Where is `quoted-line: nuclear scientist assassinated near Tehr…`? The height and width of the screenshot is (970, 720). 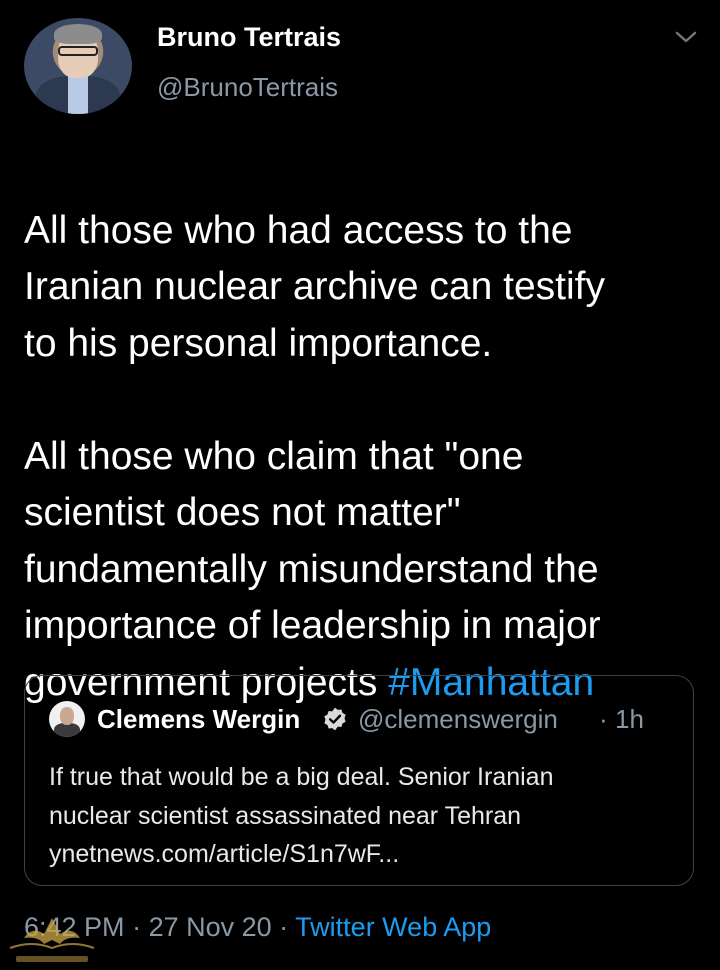
quoted-line: nuclear scientist assassinated near Tehr… is located at coordinates (285, 815).